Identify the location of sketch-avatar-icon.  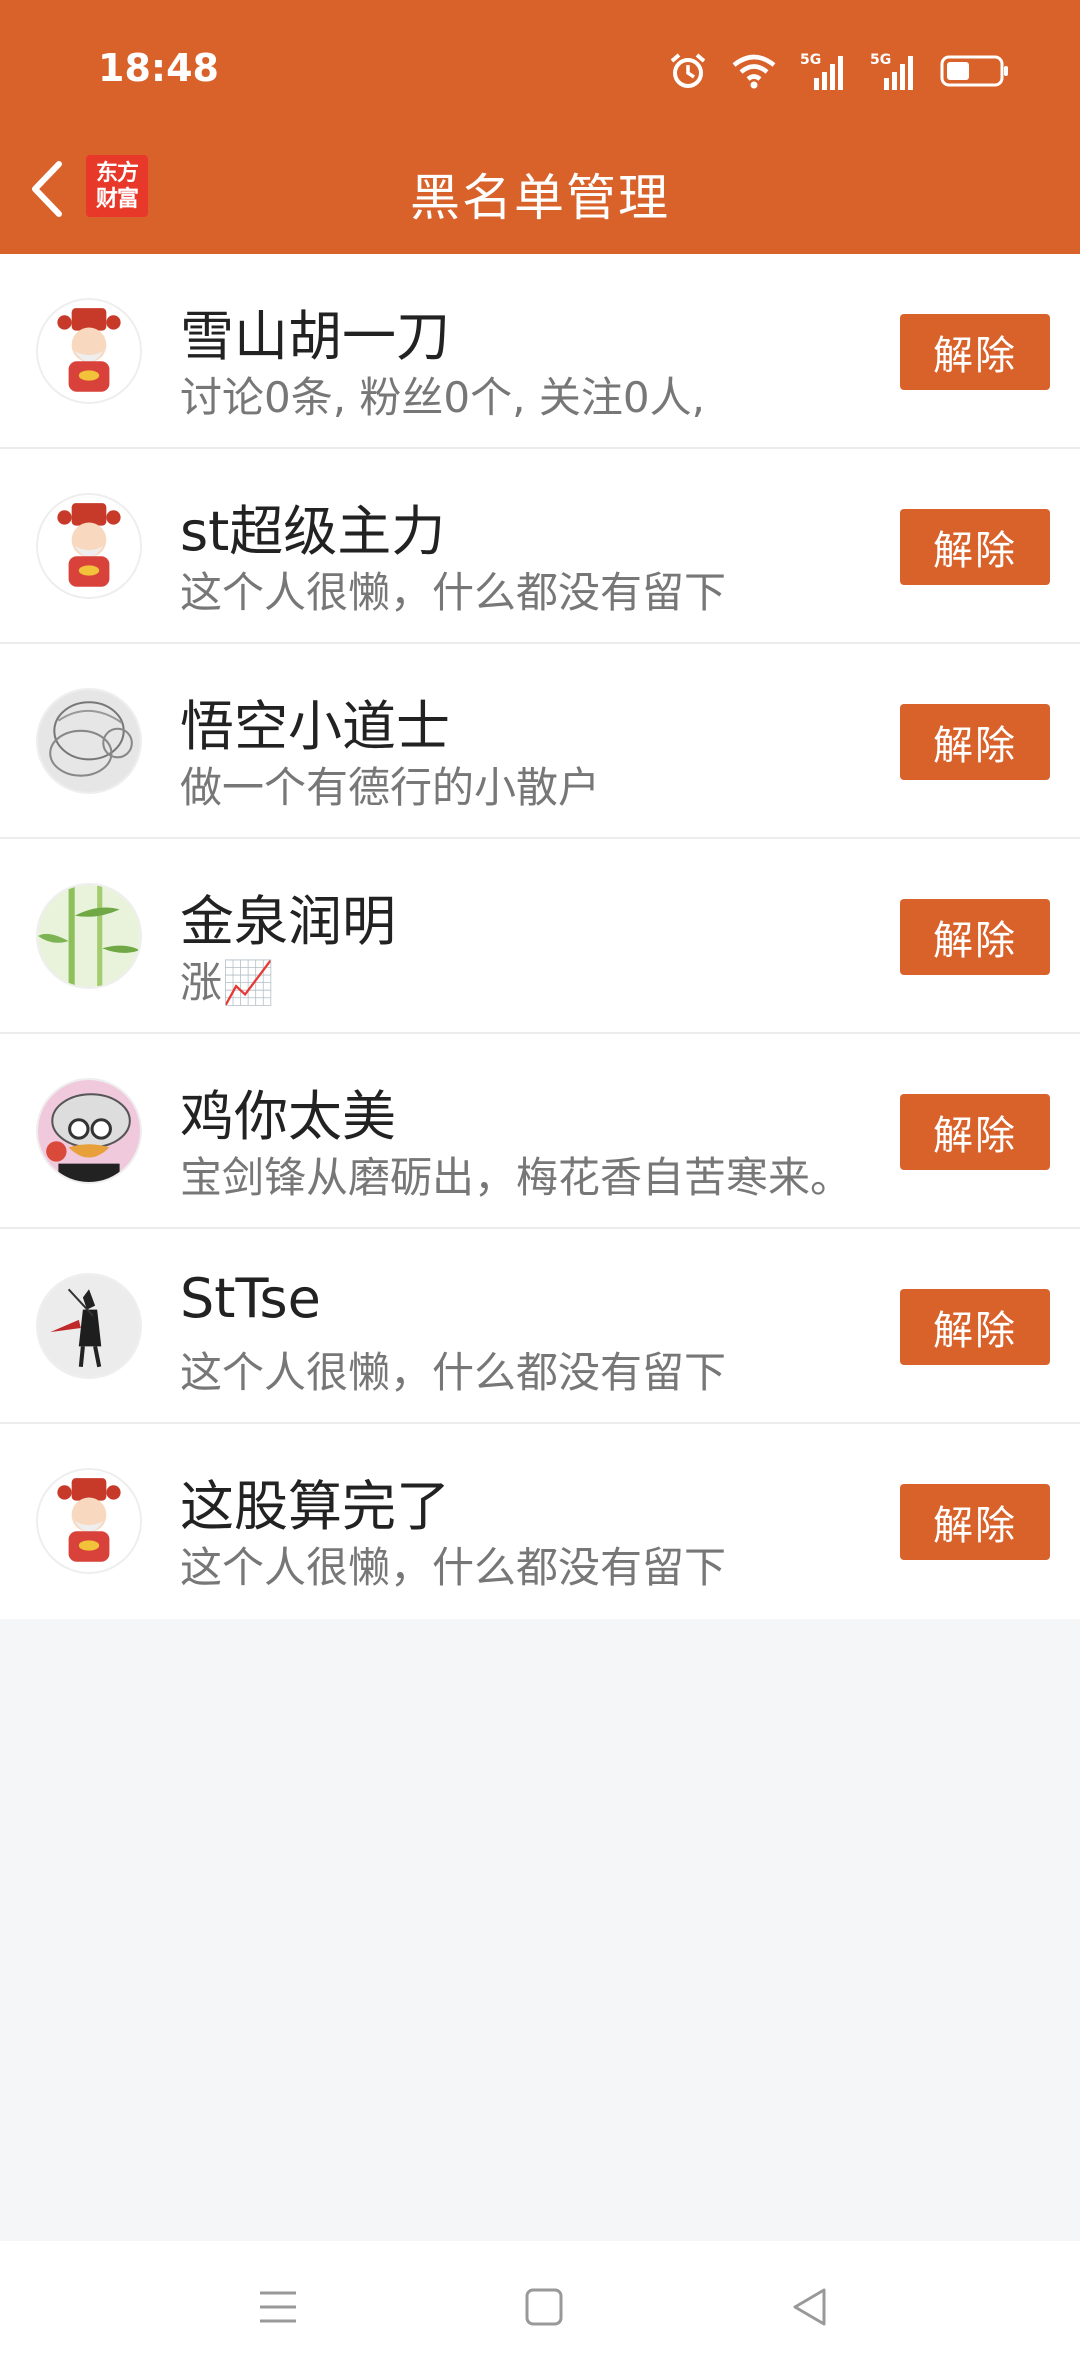
(89, 741).